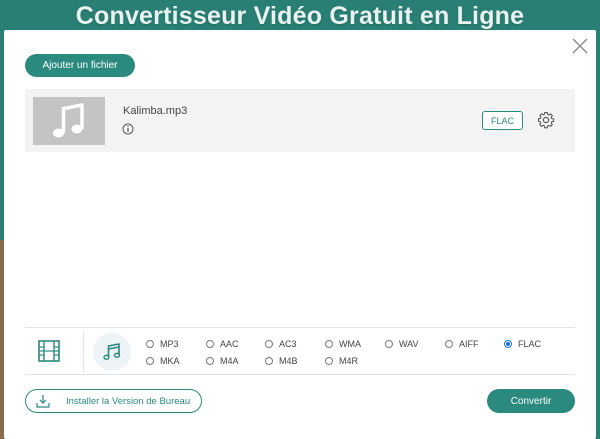 This screenshot has width=600, height=439. I want to click on format-option-m4r: M4R, so click(341, 361).